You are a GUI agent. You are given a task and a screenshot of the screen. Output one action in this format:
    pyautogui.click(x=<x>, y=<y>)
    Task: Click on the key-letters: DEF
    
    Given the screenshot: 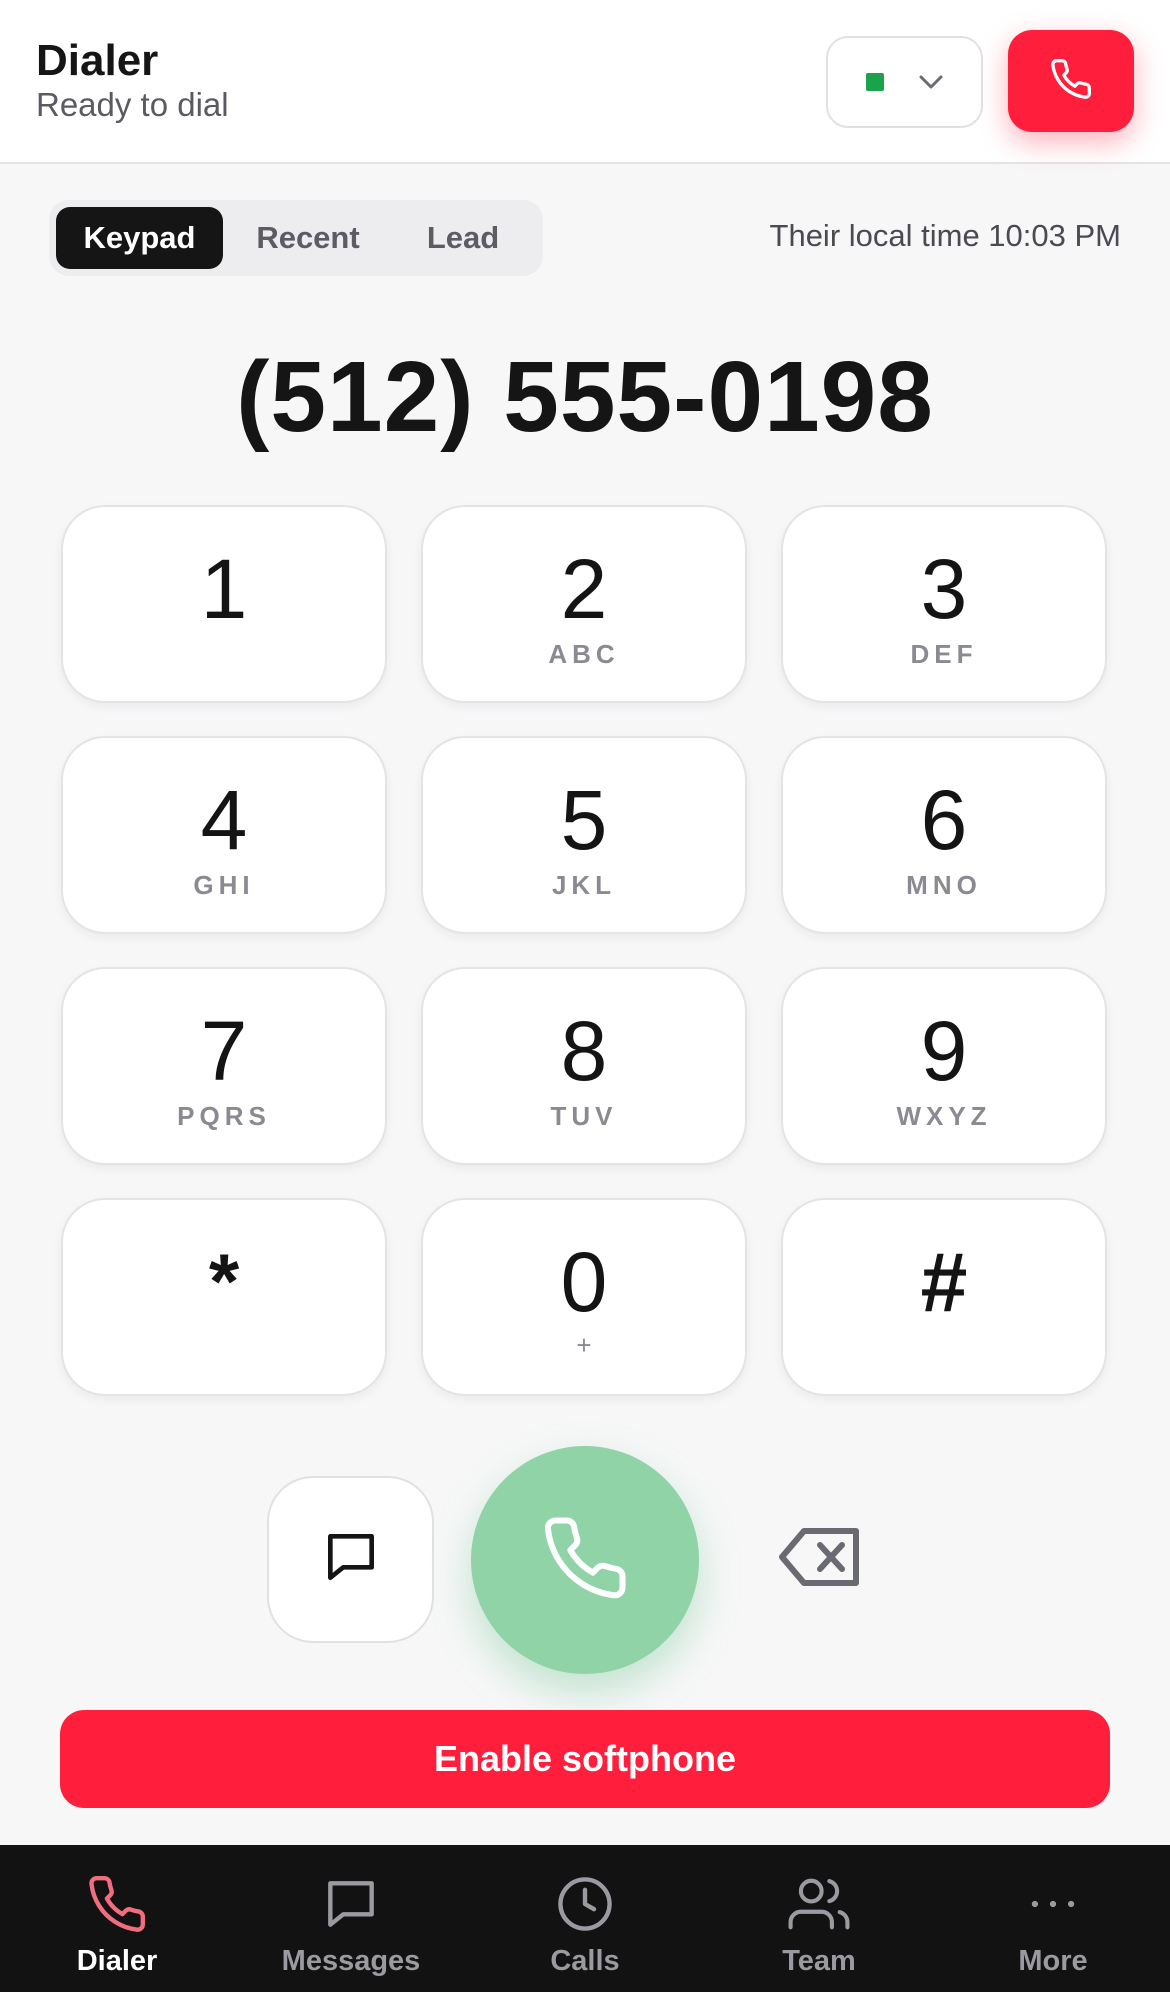 What is the action you would take?
    pyautogui.click(x=944, y=654)
    